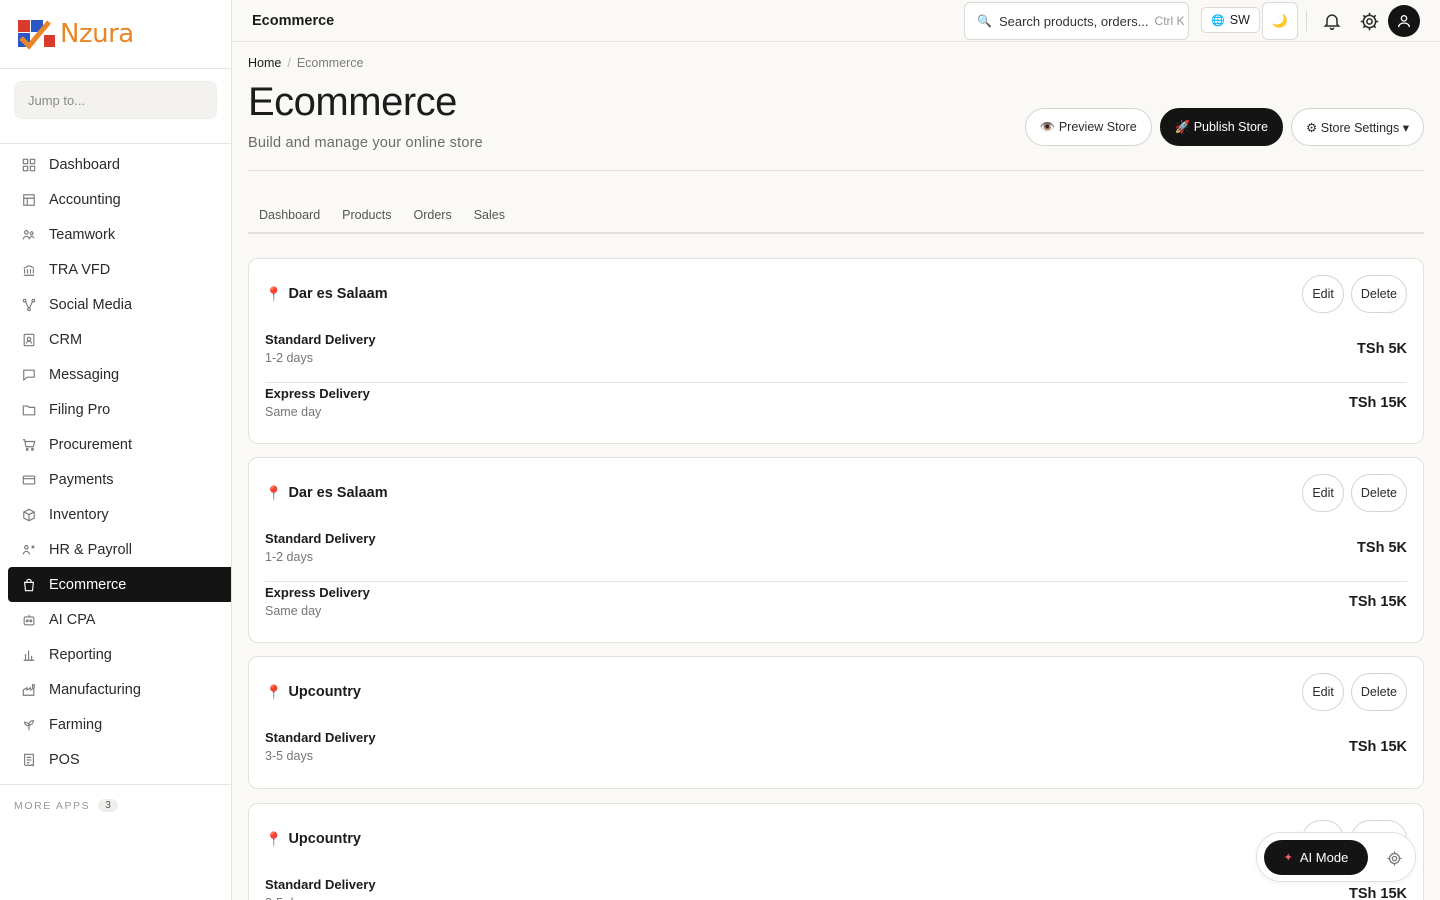 This screenshot has width=1440, height=900. I want to click on logo-mark-icon, so click(37, 34).